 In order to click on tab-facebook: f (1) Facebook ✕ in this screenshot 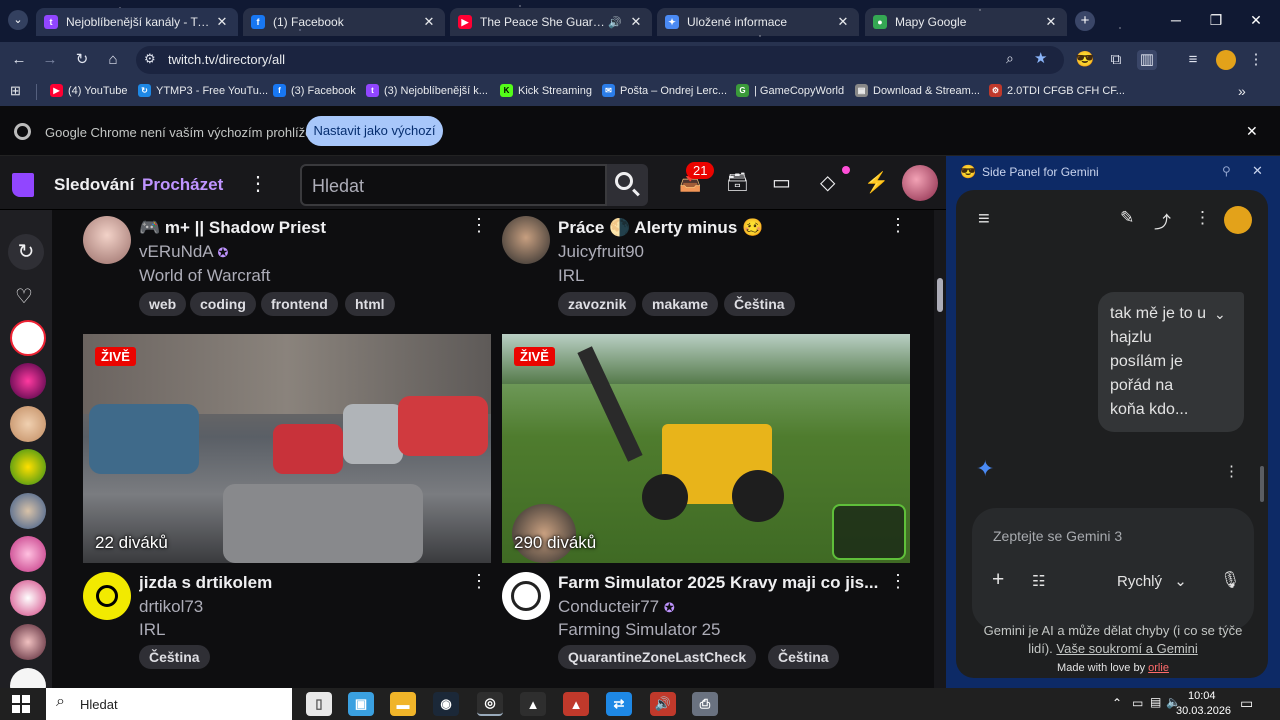, I will do `click(344, 22)`.